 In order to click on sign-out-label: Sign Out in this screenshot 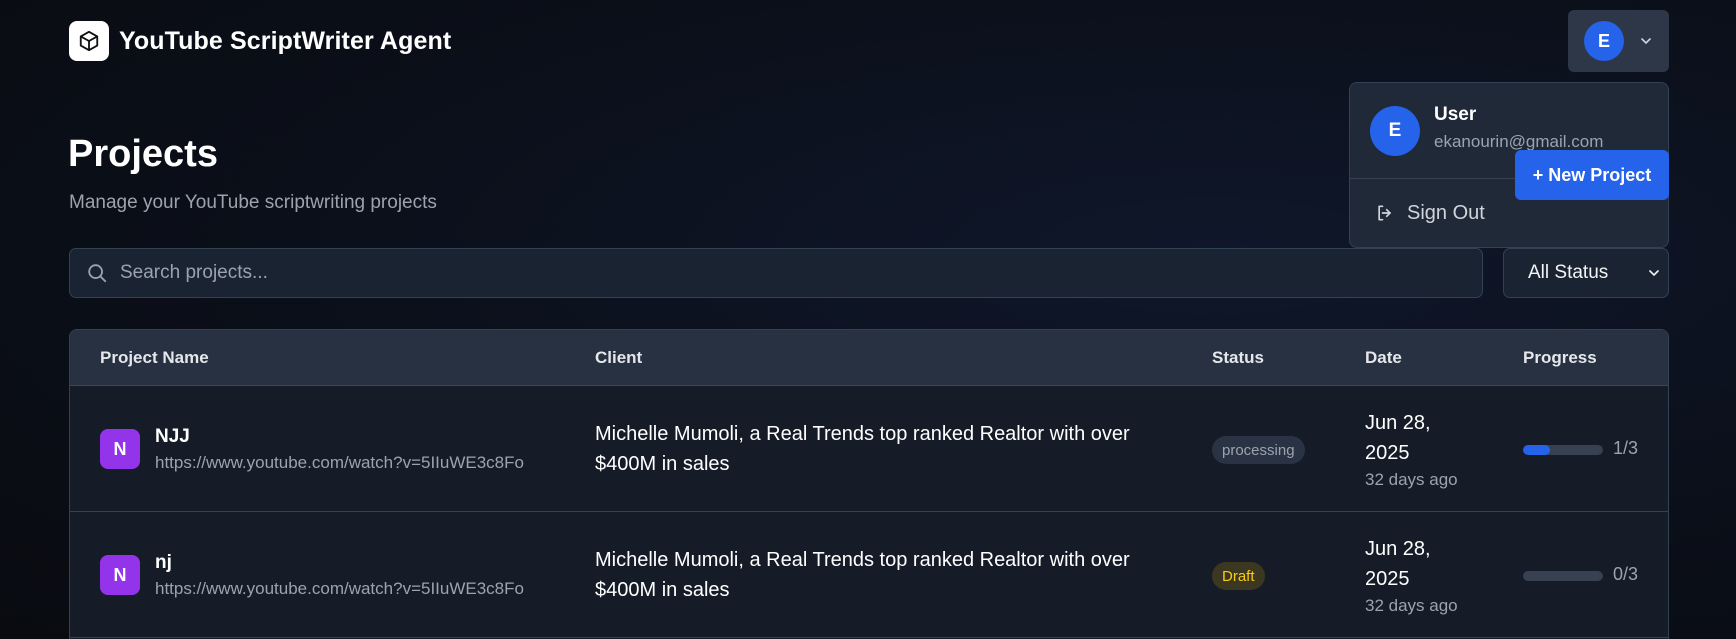, I will do `click(1446, 212)`.